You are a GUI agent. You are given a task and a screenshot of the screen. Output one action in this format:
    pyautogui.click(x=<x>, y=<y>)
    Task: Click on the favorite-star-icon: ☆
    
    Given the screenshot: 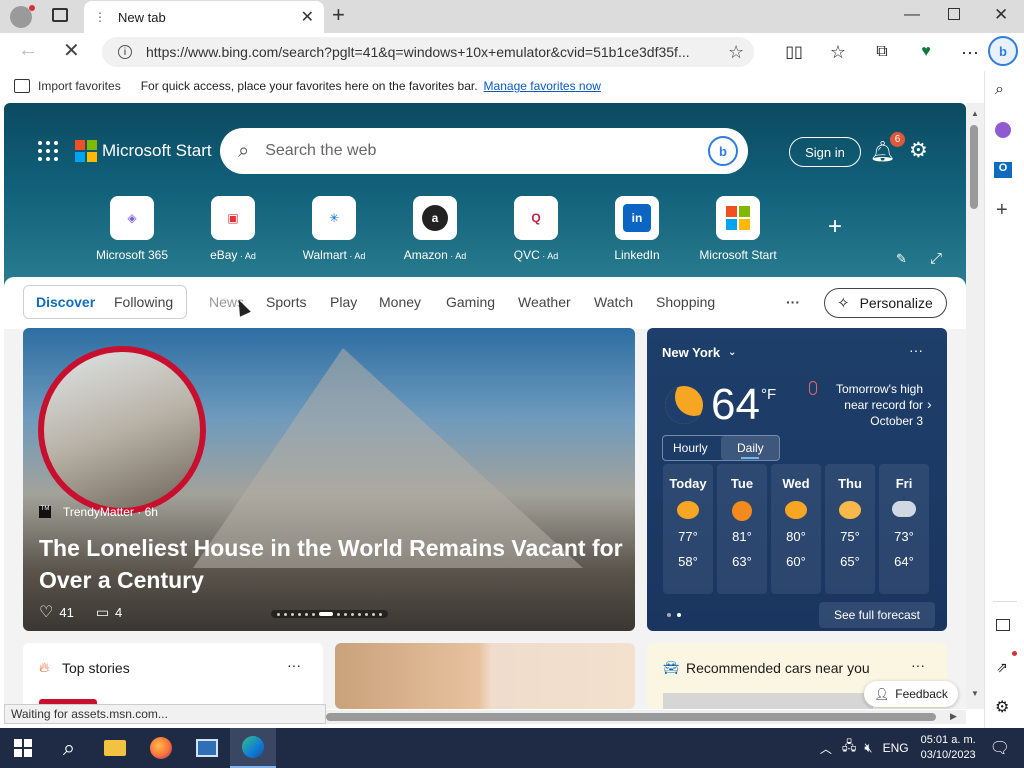 What is the action you would take?
    pyautogui.click(x=736, y=52)
    